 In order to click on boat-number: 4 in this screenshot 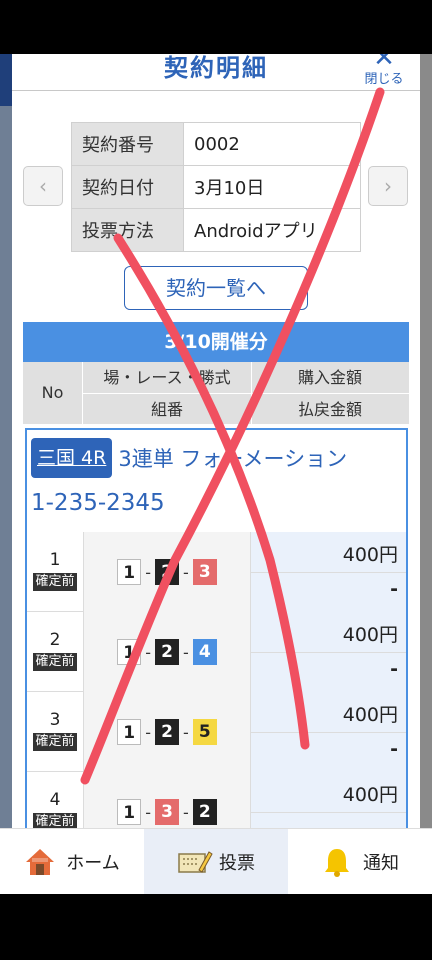, I will do `click(204, 652)`.